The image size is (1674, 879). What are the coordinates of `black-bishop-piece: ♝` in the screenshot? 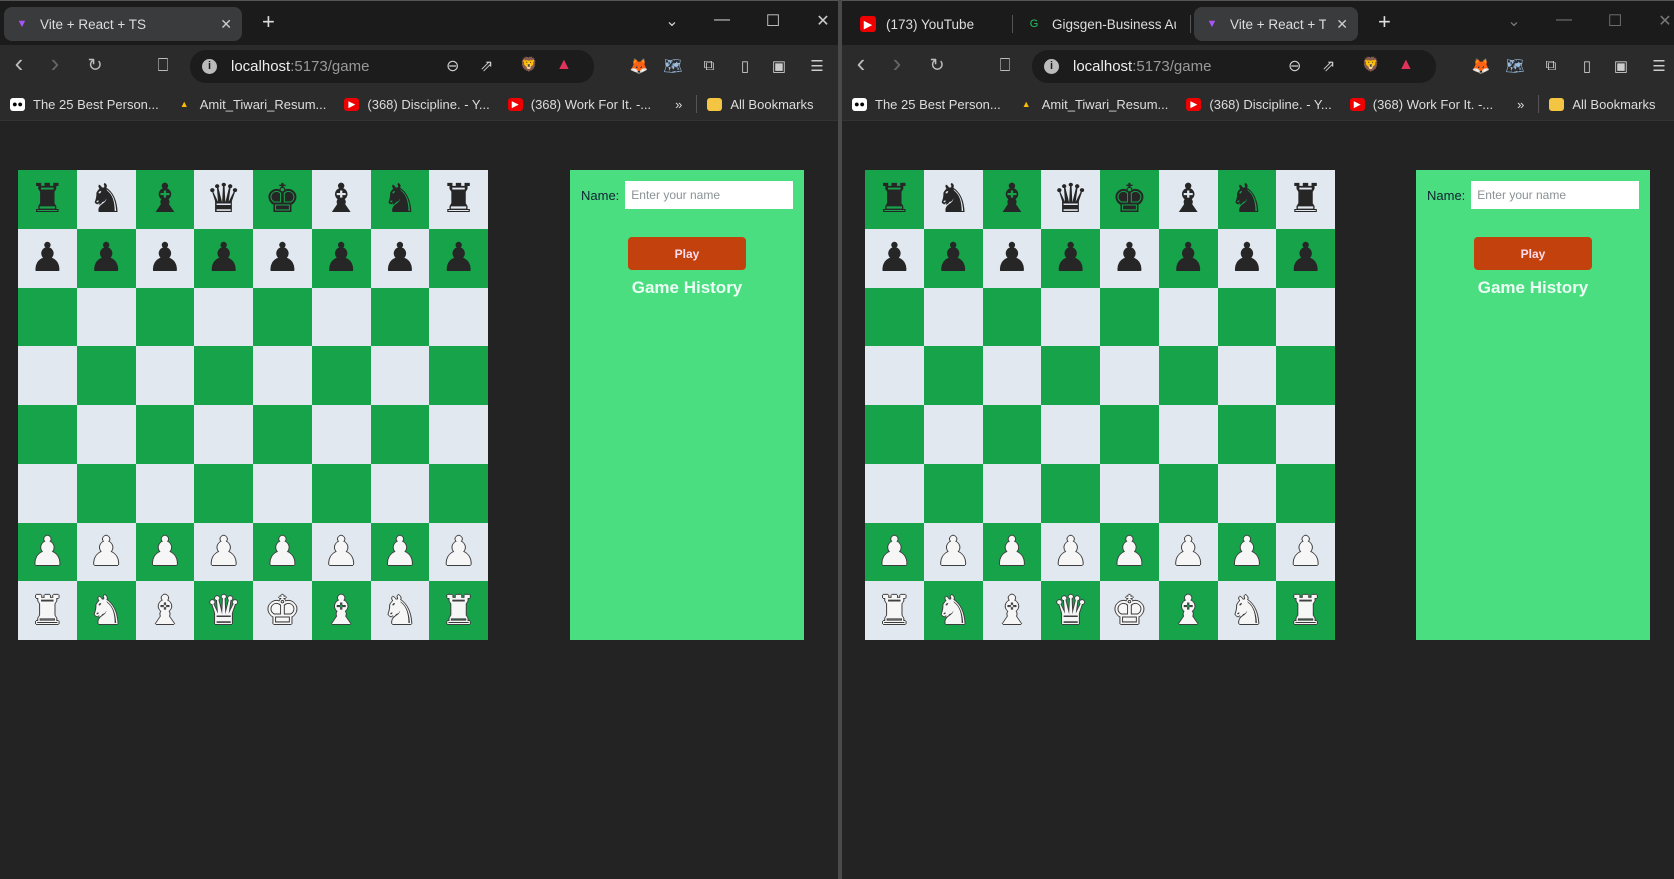 It's located at (165, 199).